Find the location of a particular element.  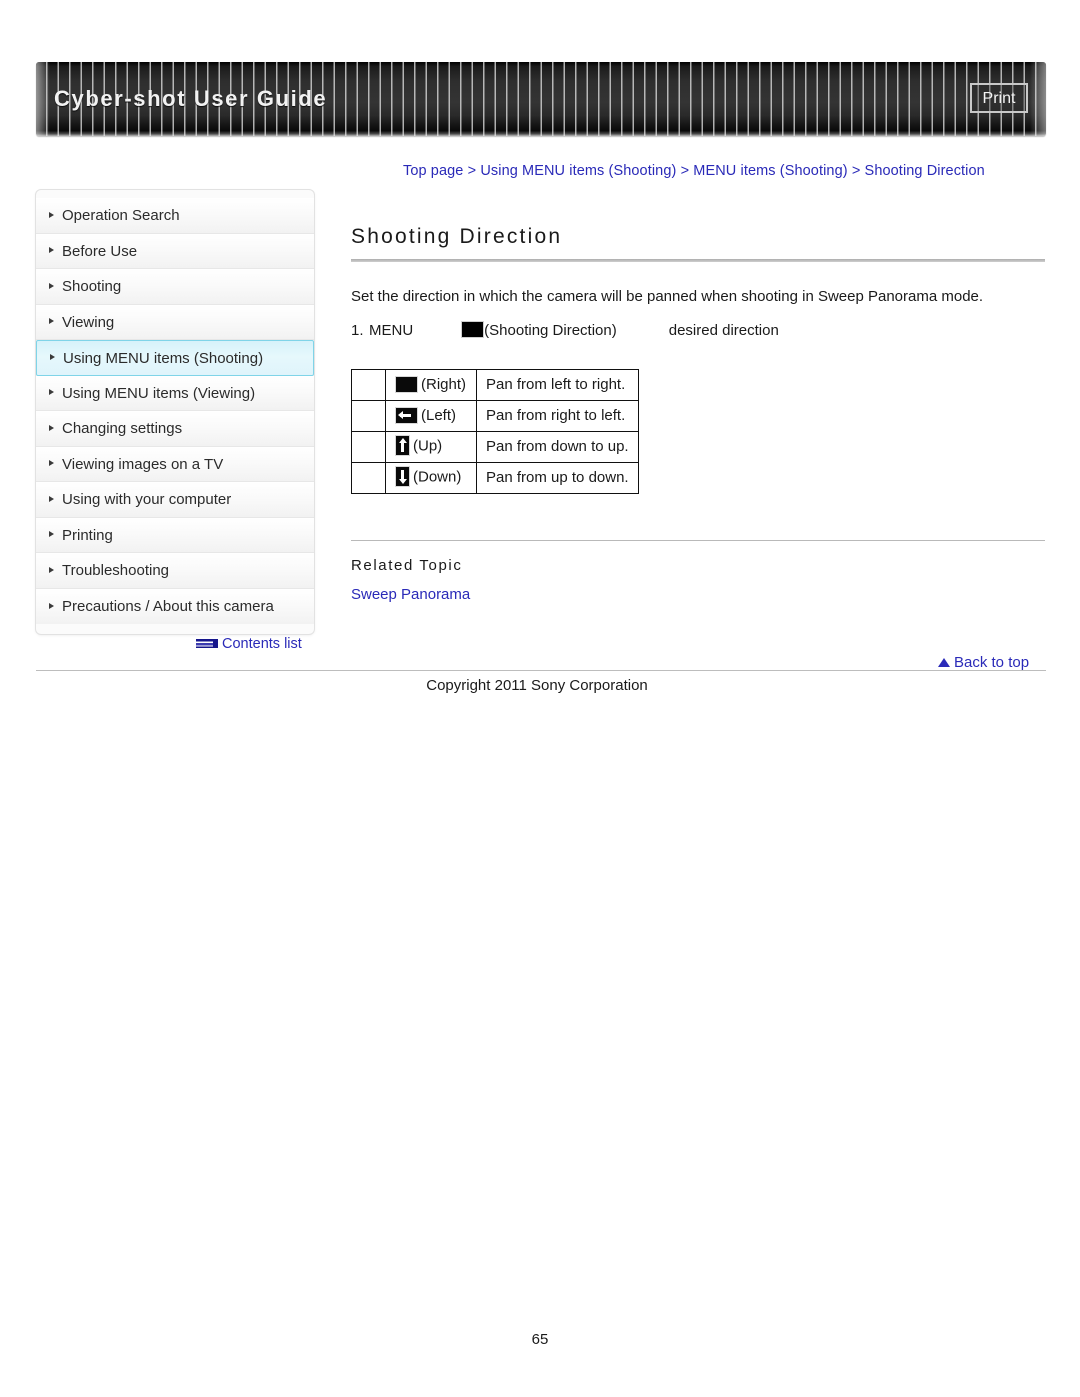

table-description-cell: Pan from right to left. is located at coordinates (557, 415).